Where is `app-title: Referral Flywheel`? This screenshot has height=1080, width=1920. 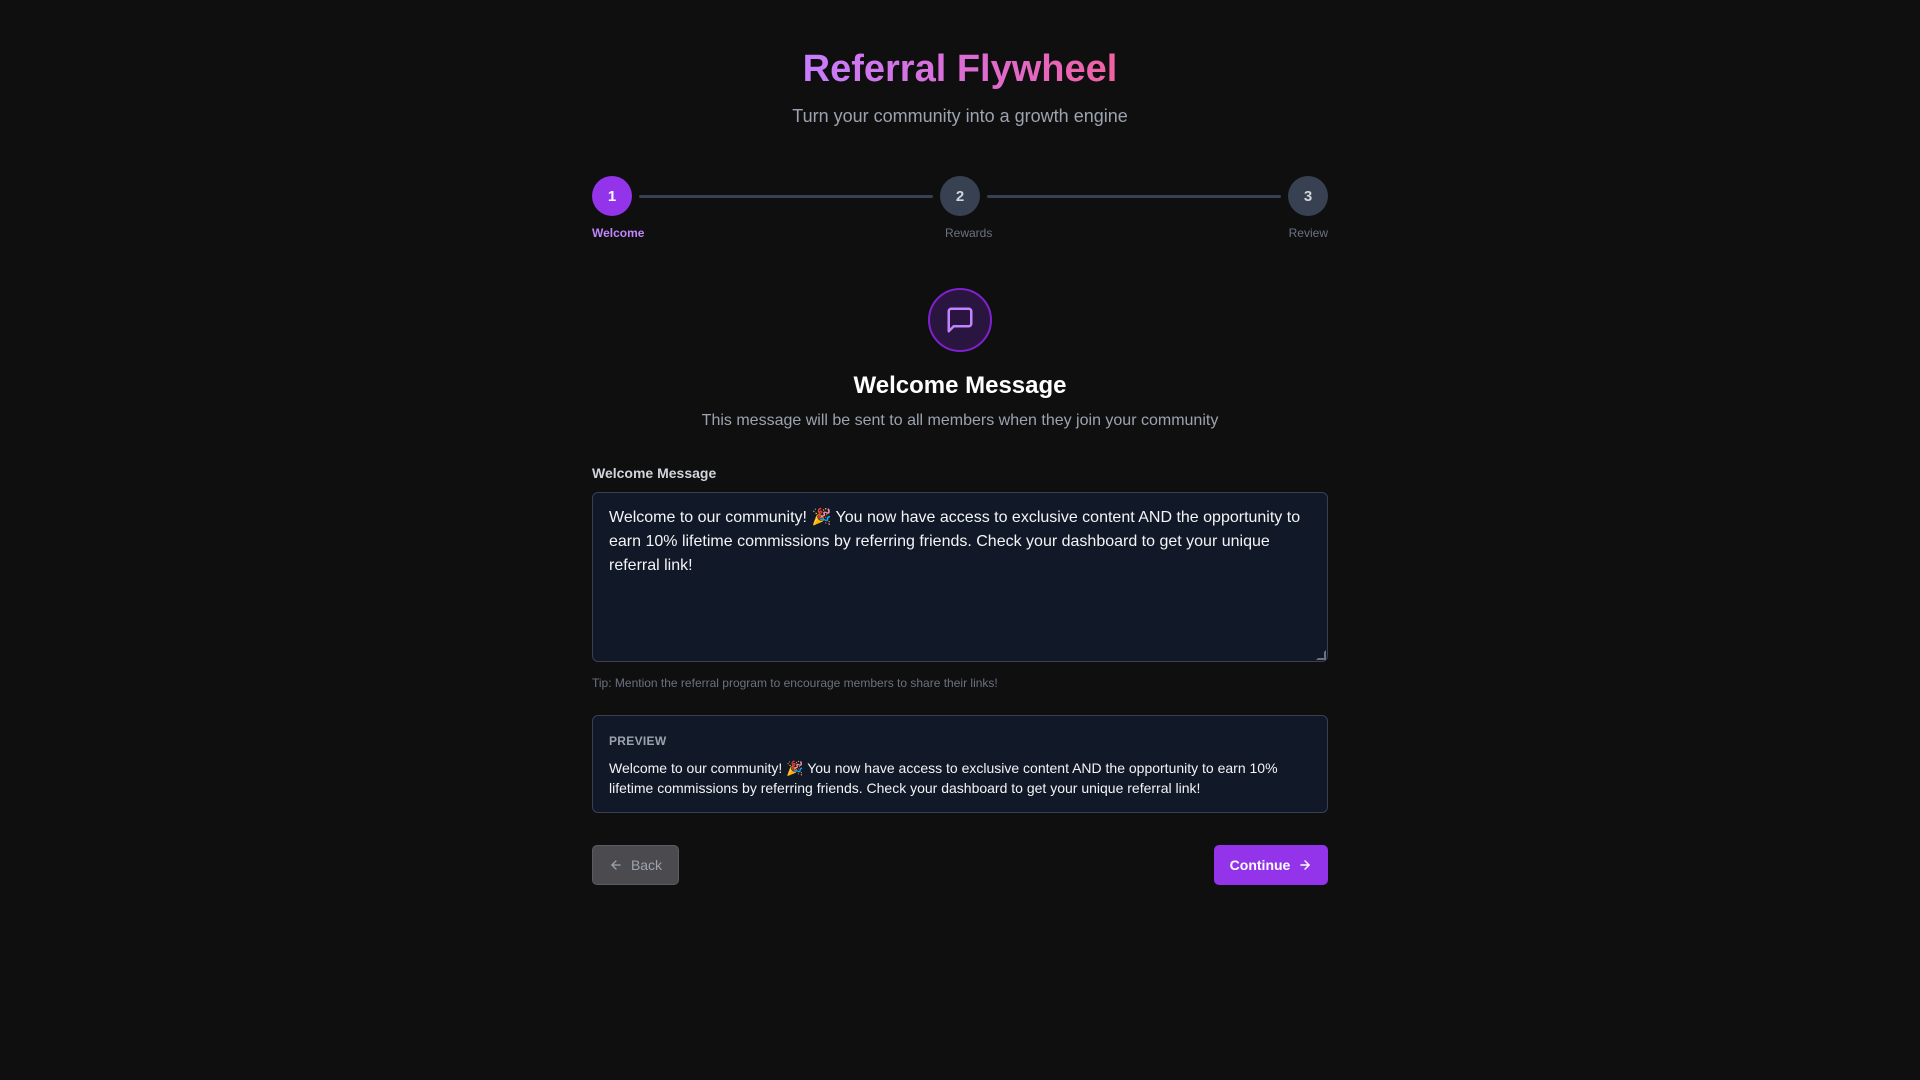 app-title: Referral Flywheel is located at coordinates (960, 69).